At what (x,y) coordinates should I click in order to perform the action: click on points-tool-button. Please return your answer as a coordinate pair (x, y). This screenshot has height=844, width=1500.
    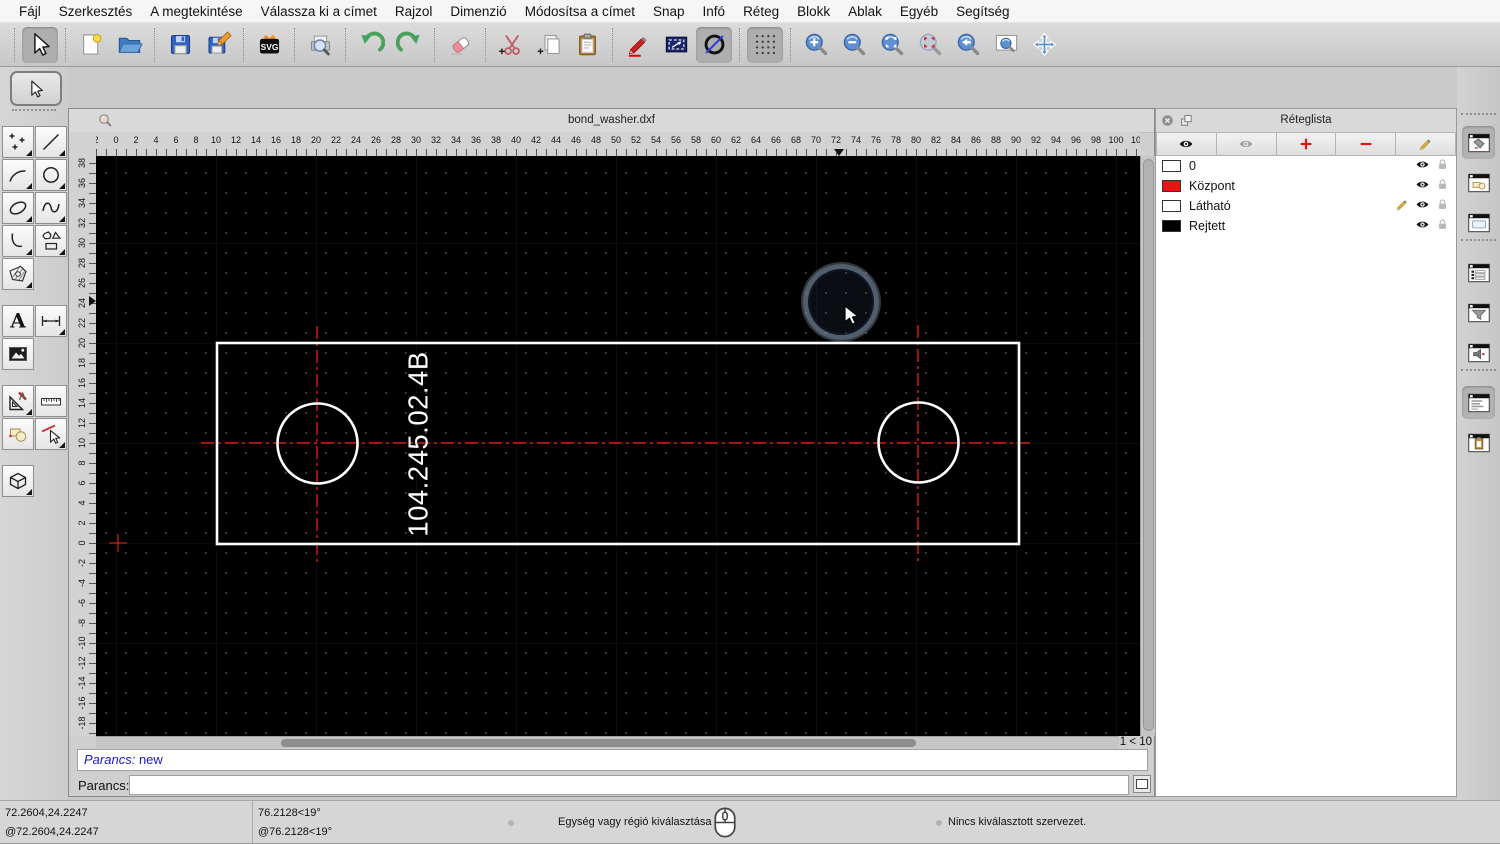
    Looking at the image, I should click on (18, 142).